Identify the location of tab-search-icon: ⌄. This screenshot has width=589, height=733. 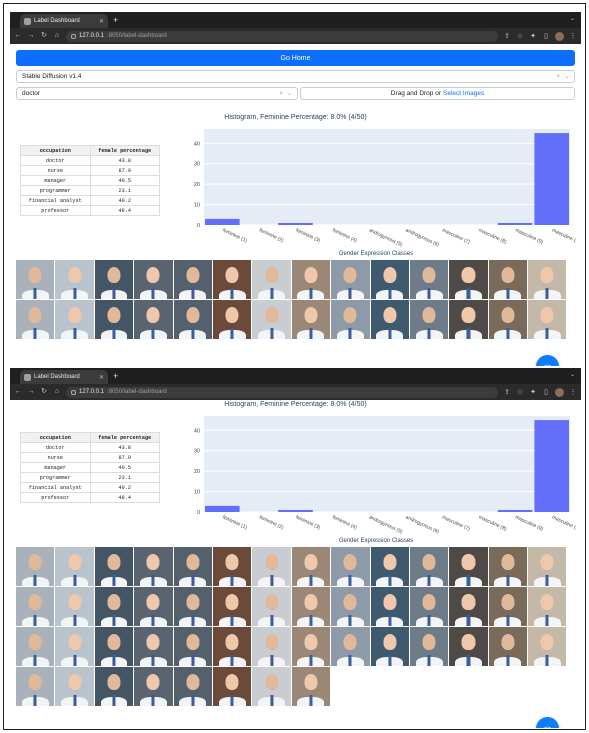
(572, 18).